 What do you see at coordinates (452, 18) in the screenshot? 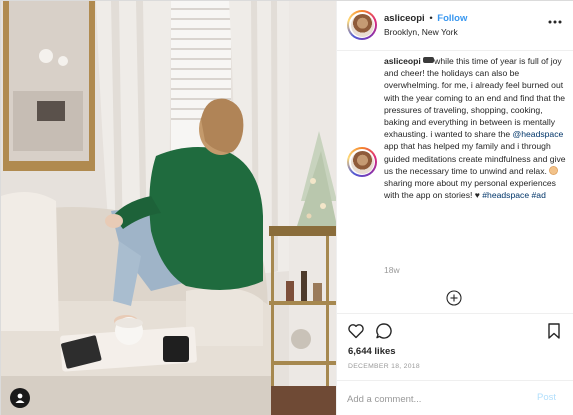
I see `follow-button: Follow` at bounding box center [452, 18].